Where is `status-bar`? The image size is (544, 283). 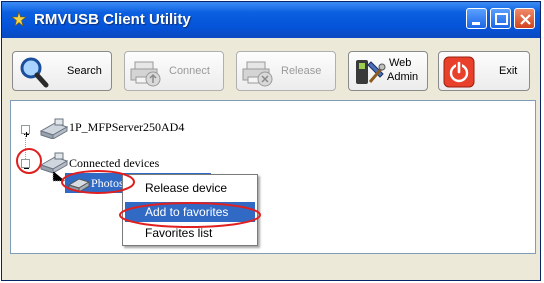
status-bar is located at coordinates (271, 269).